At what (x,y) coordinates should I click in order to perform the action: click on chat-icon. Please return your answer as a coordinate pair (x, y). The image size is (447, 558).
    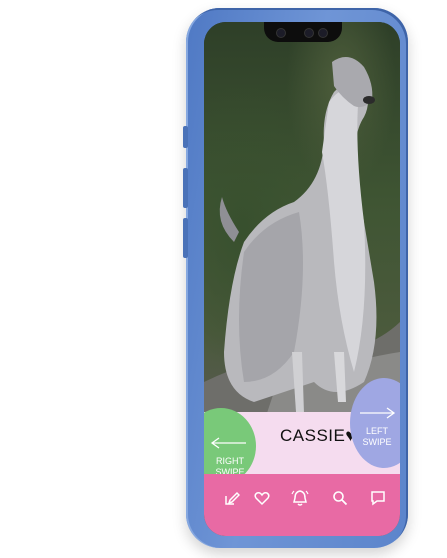
    Looking at the image, I should click on (378, 498).